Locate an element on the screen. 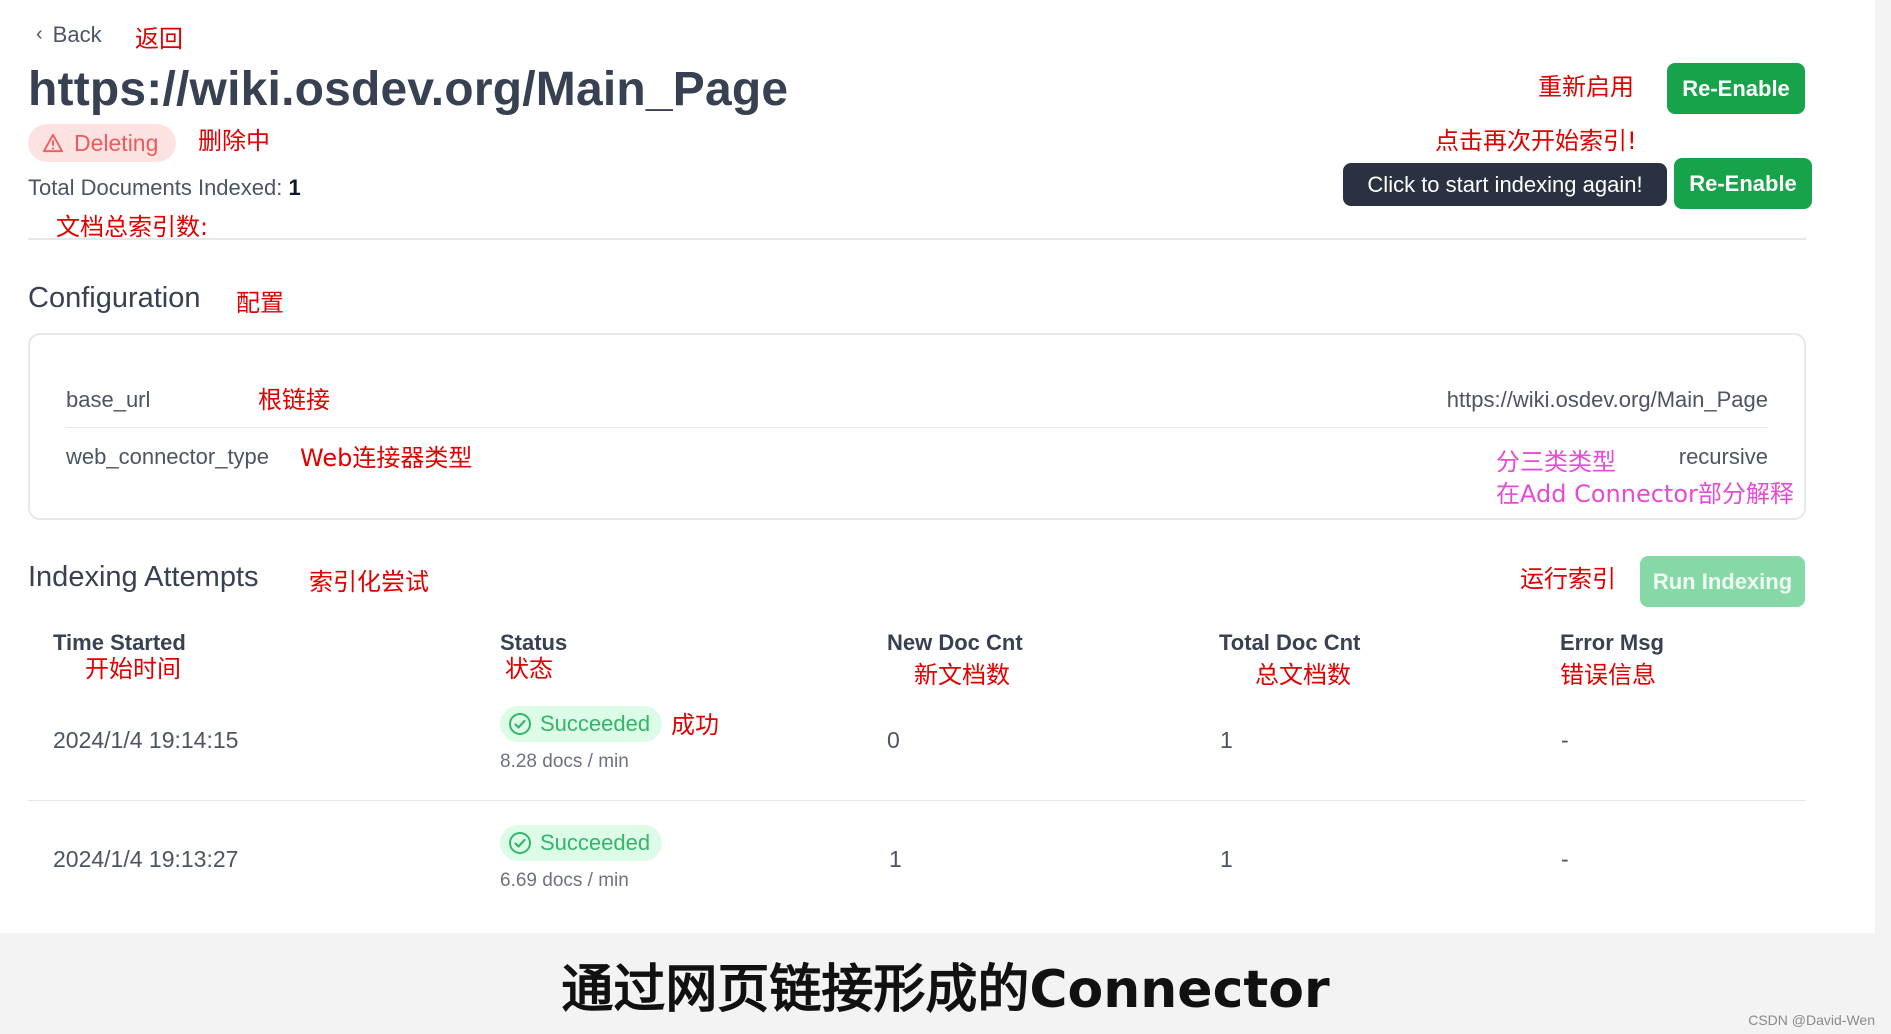 The image size is (1891, 1034). indexing-attempts-annotation: 索引化尝试 is located at coordinates (369, 582).